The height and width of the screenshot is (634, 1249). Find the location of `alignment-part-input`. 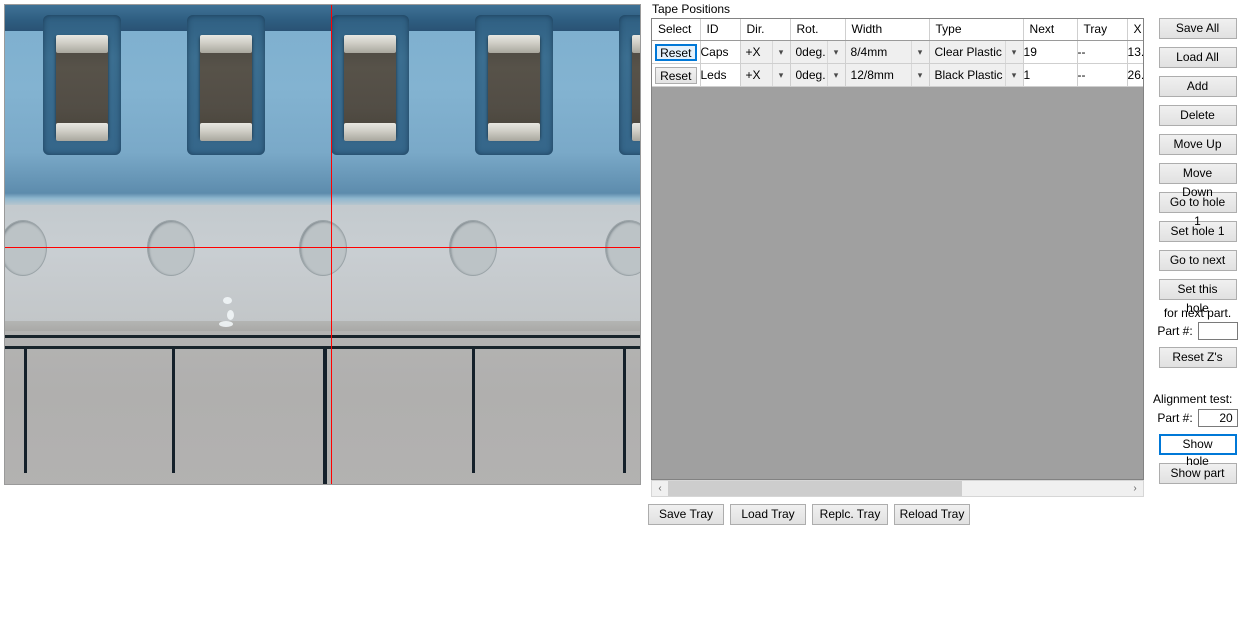

alignment-part-input is located at coordinates (1217, 418).